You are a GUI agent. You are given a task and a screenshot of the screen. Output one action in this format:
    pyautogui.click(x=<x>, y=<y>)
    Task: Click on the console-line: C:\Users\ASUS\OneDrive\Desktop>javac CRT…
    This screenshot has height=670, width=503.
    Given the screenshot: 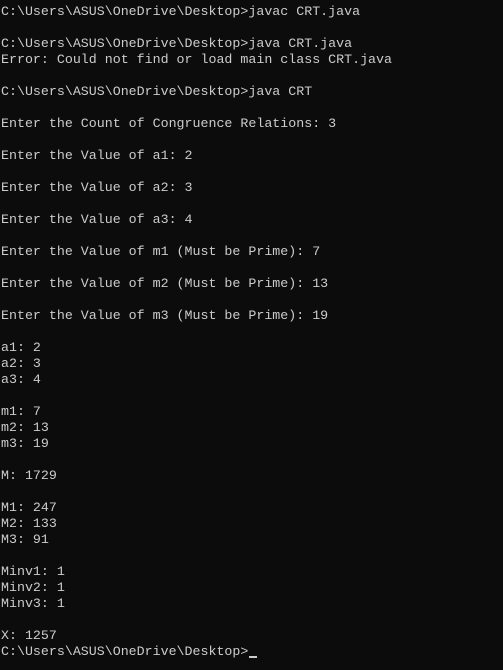 What is the action you would take?
    pyautogui.click(x=181, y=11)
    